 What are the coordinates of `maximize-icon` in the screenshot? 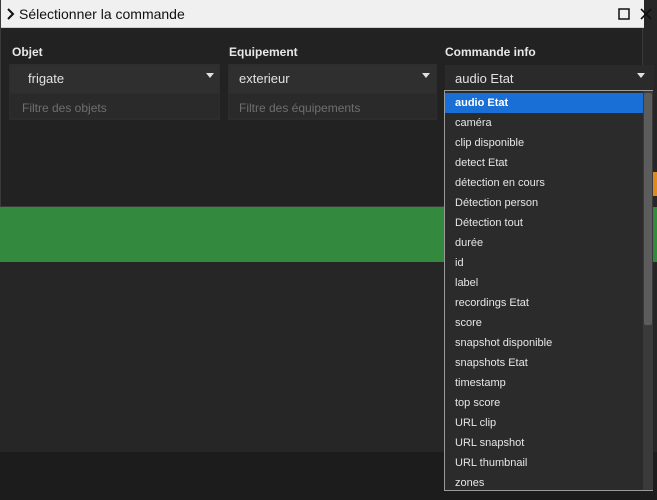 It's located at (624, 14).